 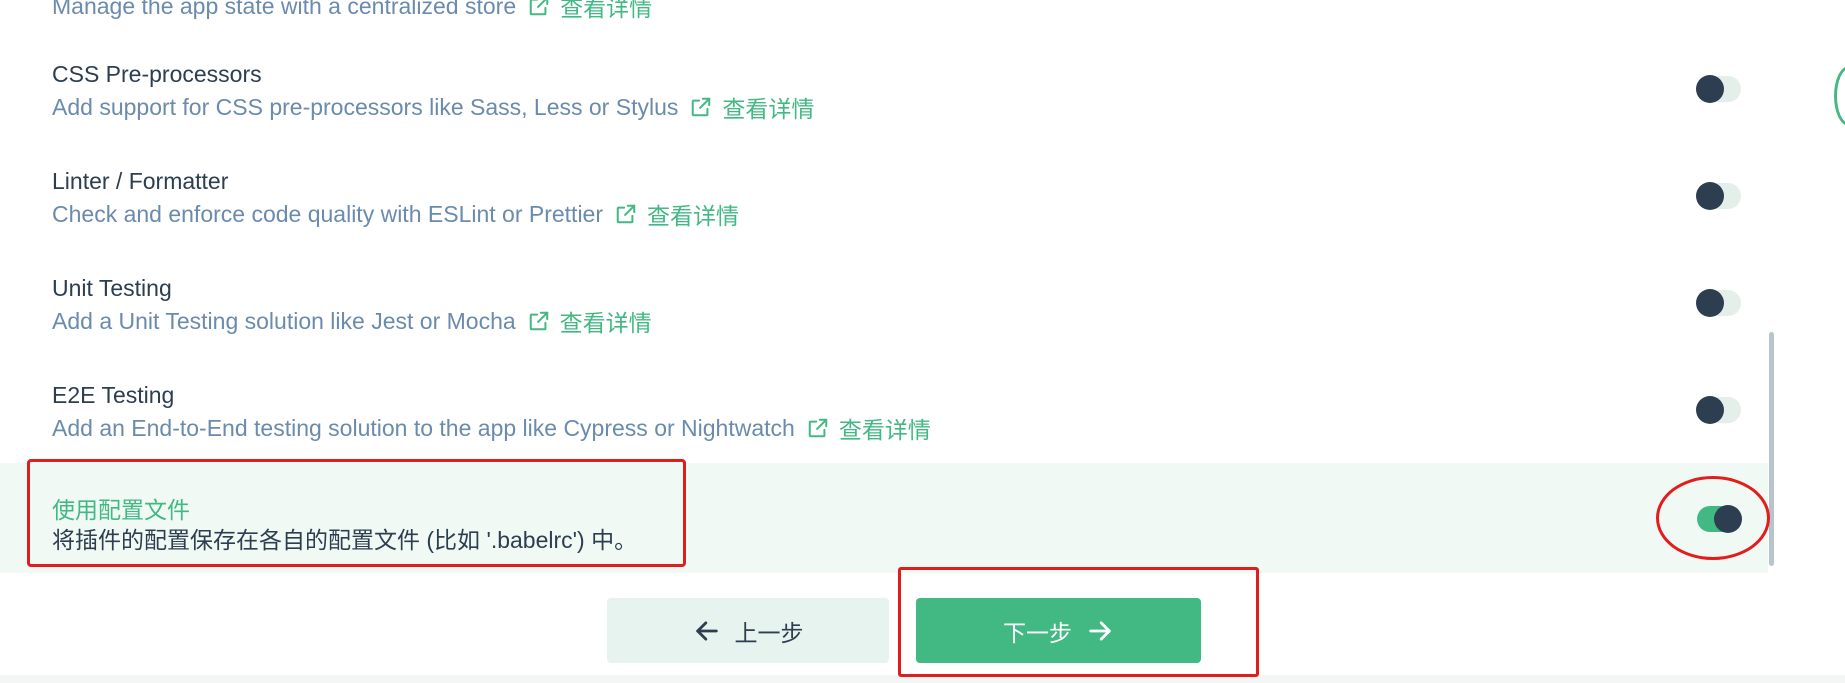 I want to click on scrollbar-thumb, so click(x=1771, y=449).